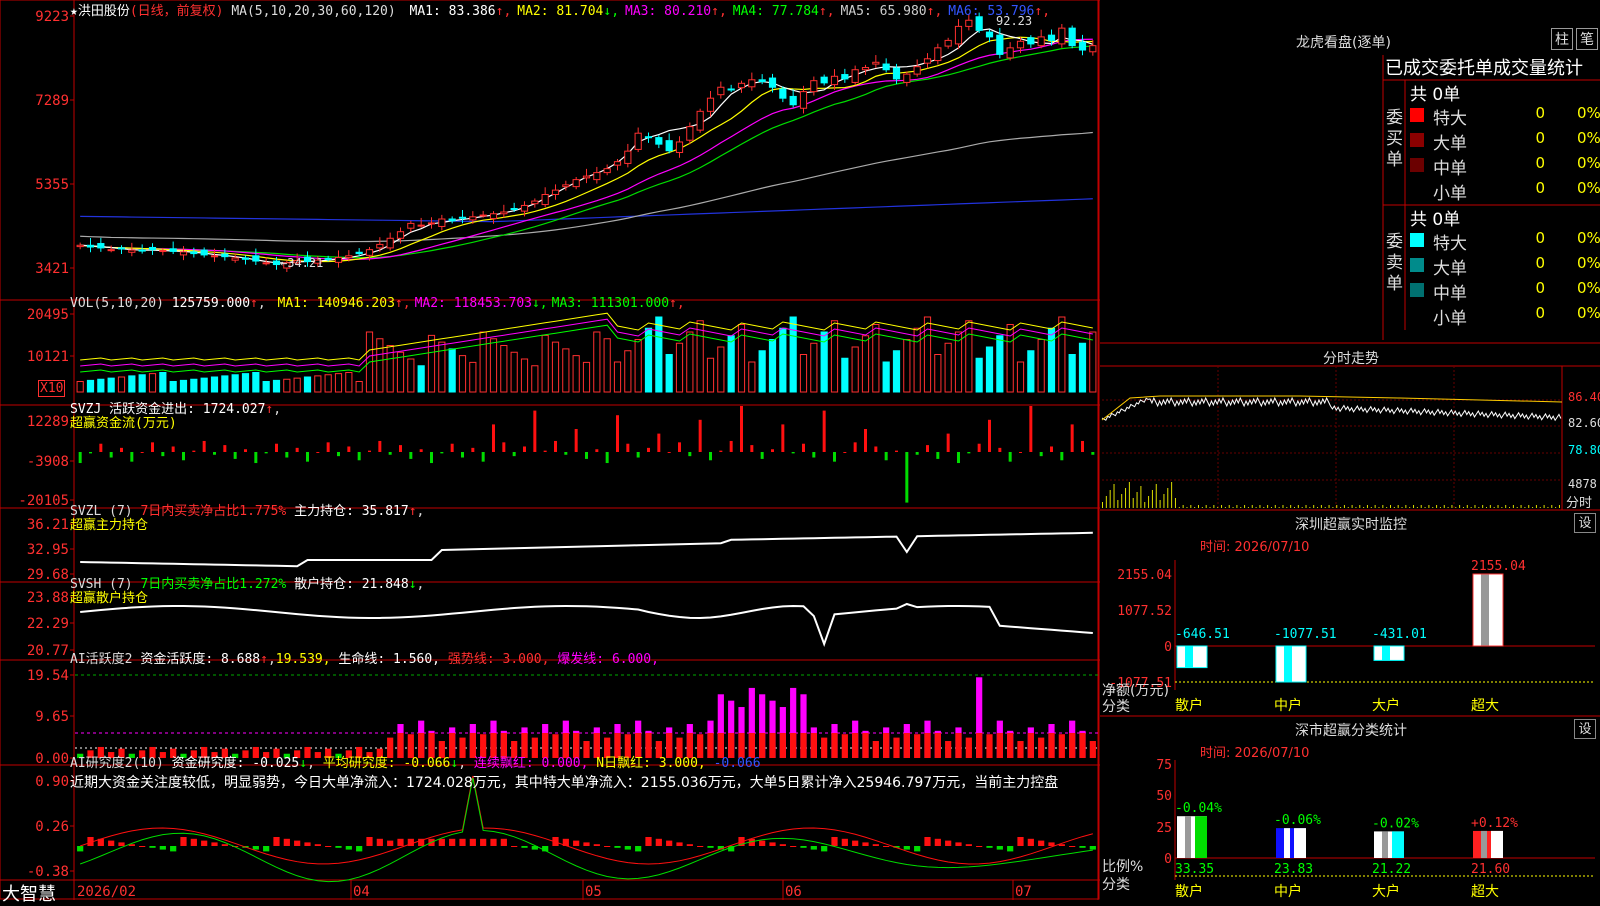  I want to click on ai-research-avg-line, so click(586, 830).